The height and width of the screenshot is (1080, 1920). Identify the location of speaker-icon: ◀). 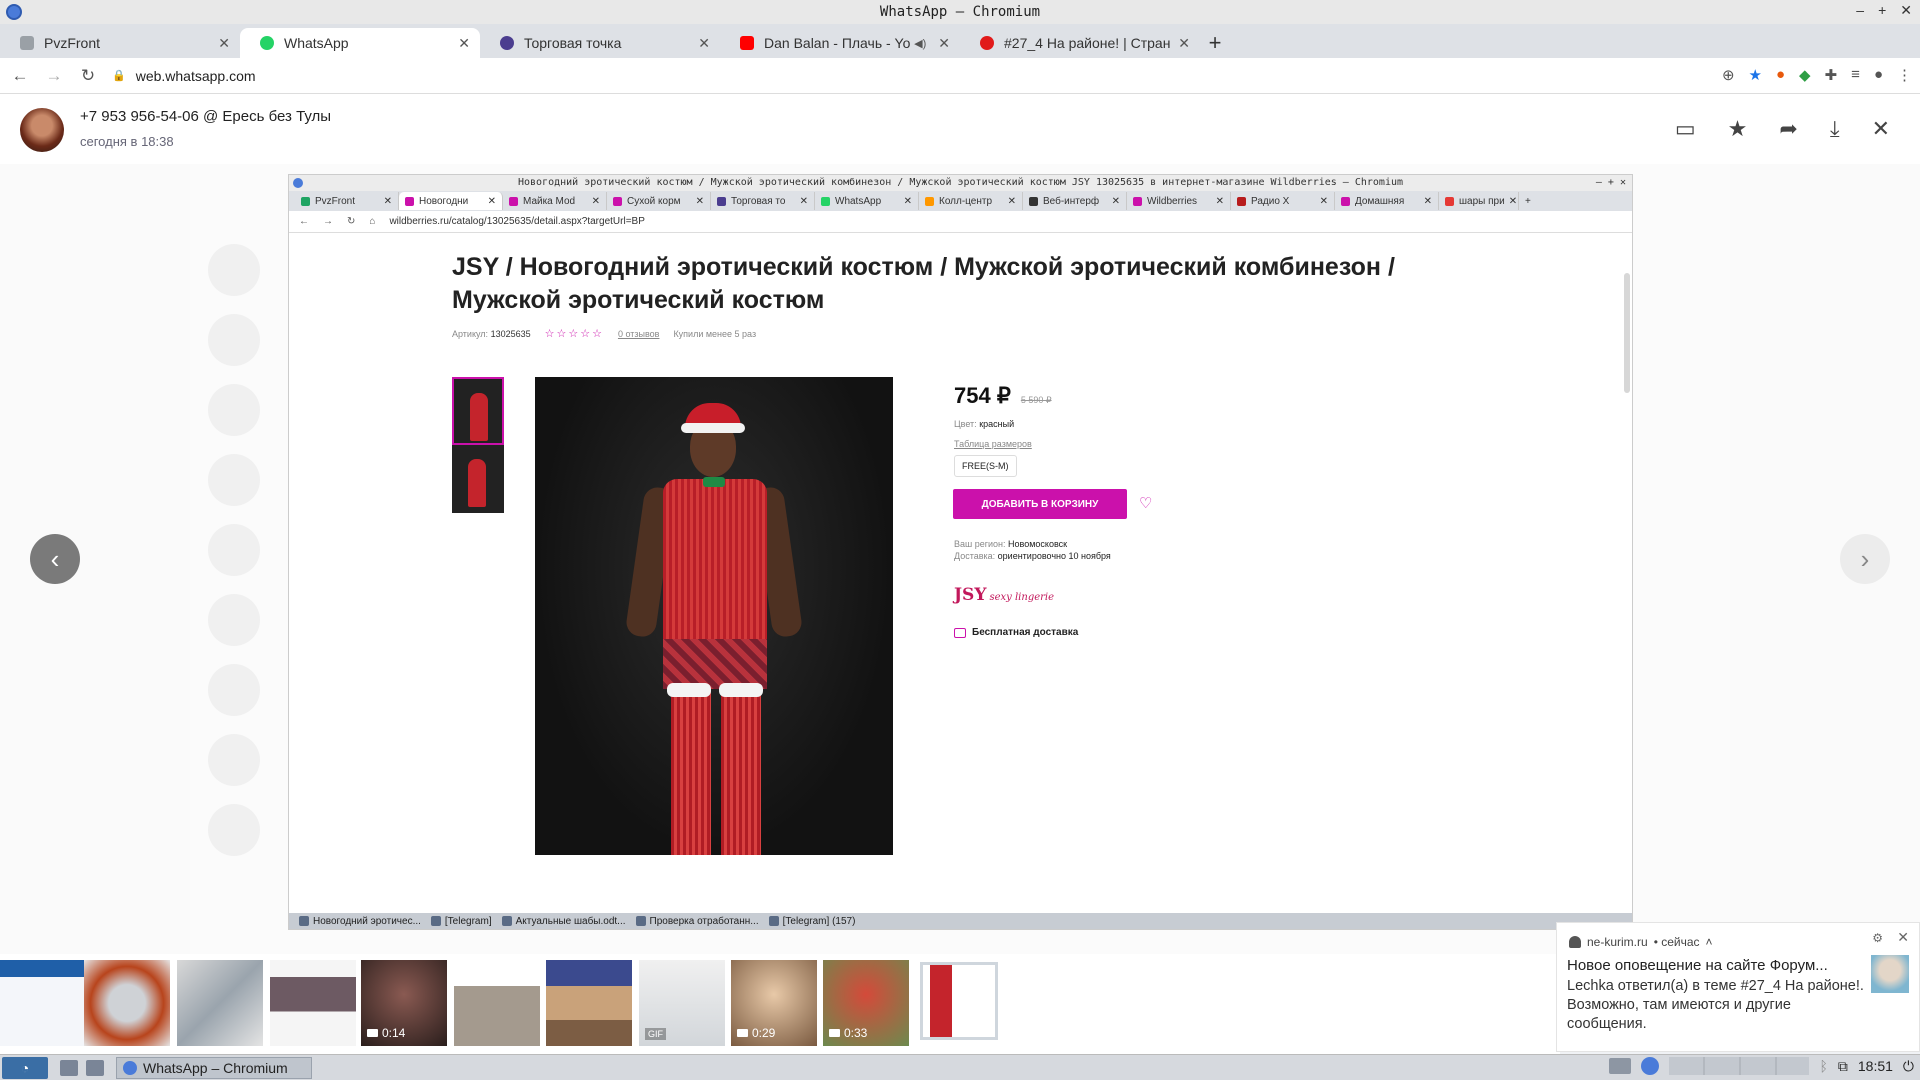
(920, 43).